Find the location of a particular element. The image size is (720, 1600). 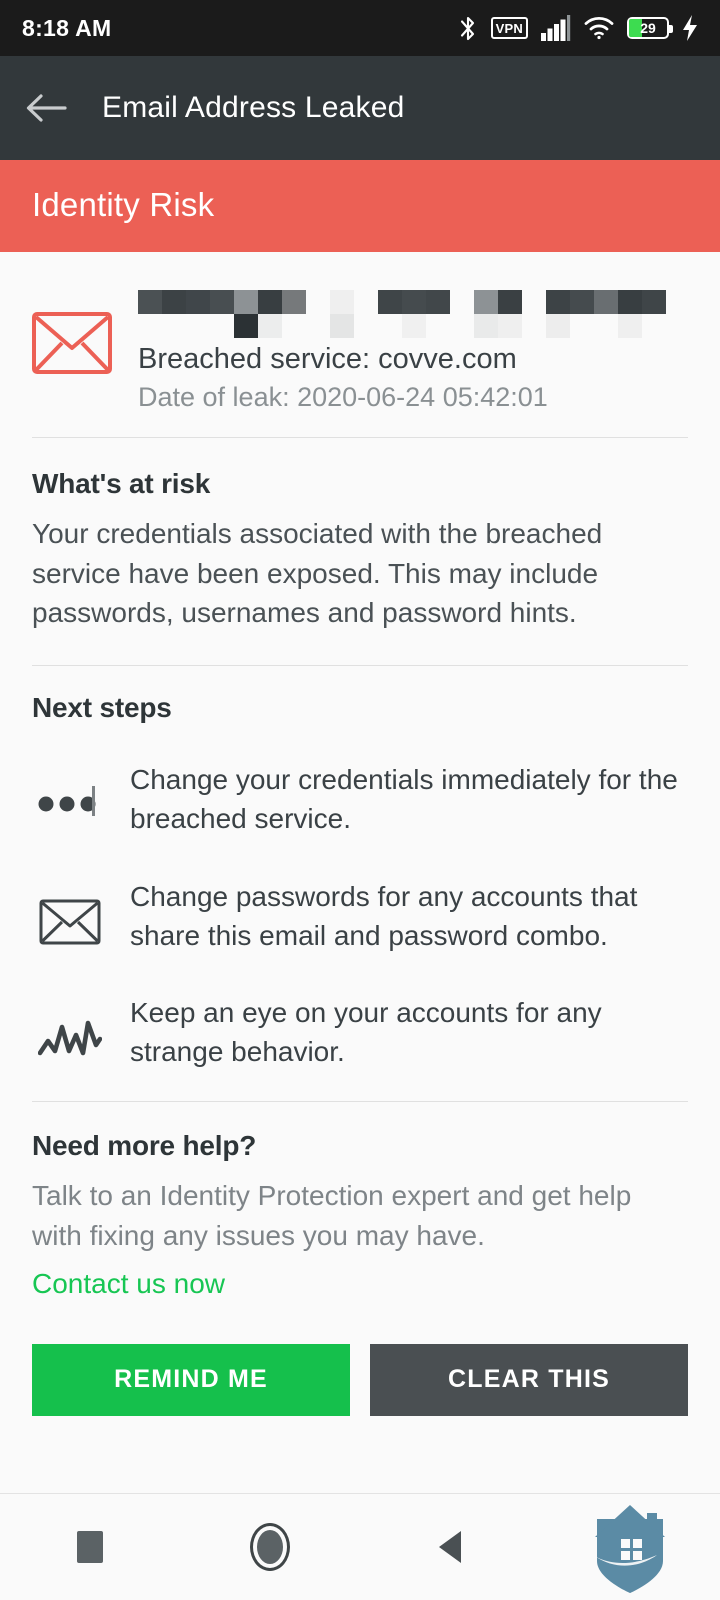

date-of-leak-label: Date of leak: 2020-06-24 05:42:01 is located at coordinates (343, 397).